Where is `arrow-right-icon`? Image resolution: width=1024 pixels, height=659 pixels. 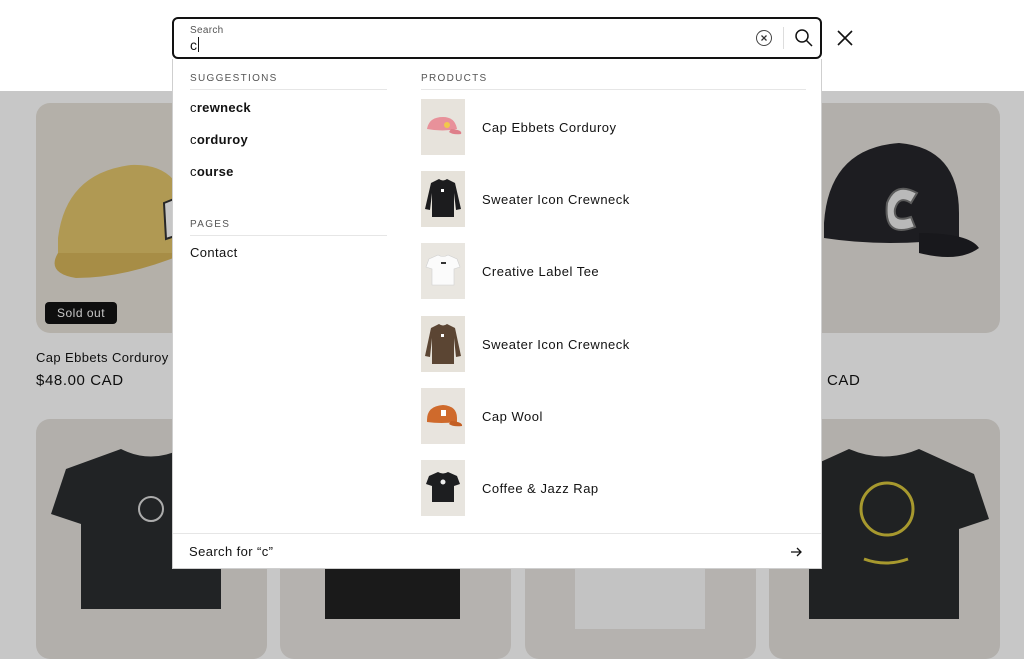
arrow-right-icon is located at coordinates (796, 552).